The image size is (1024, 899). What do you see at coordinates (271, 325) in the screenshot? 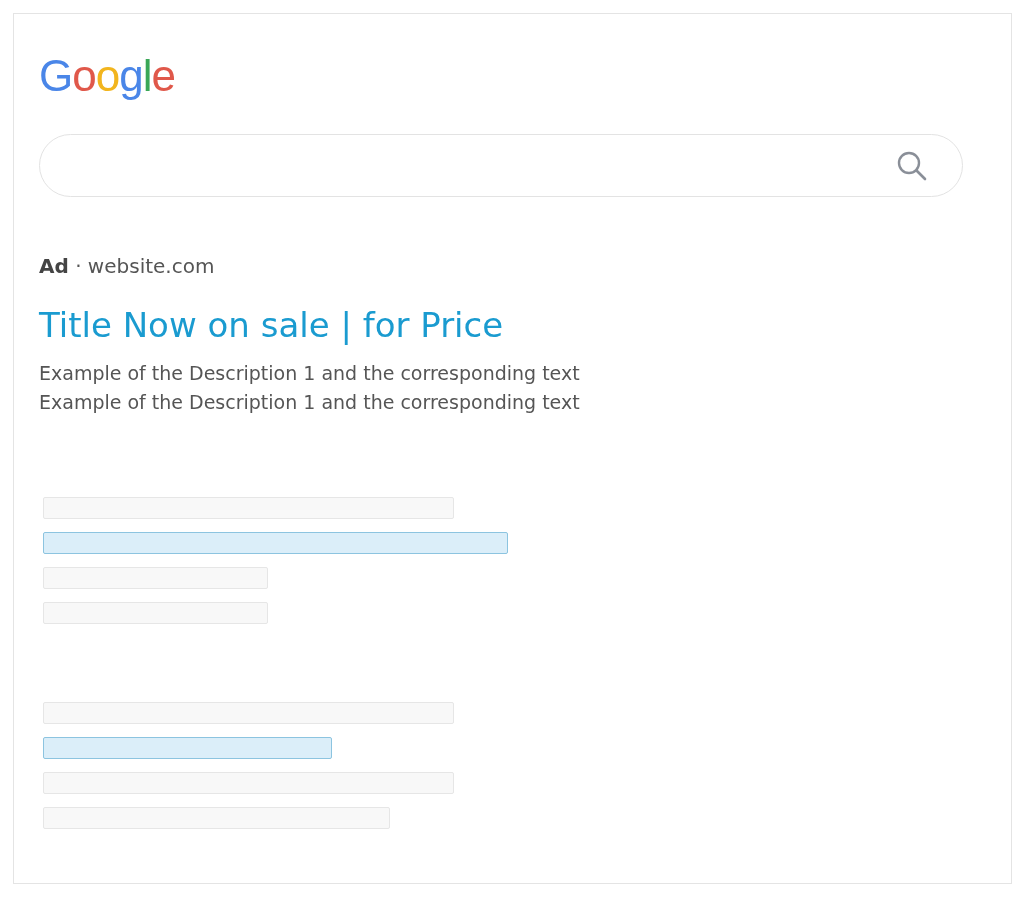
I see `ad-title: Title Now on sale | for Price` at bounding box center [271, 325].